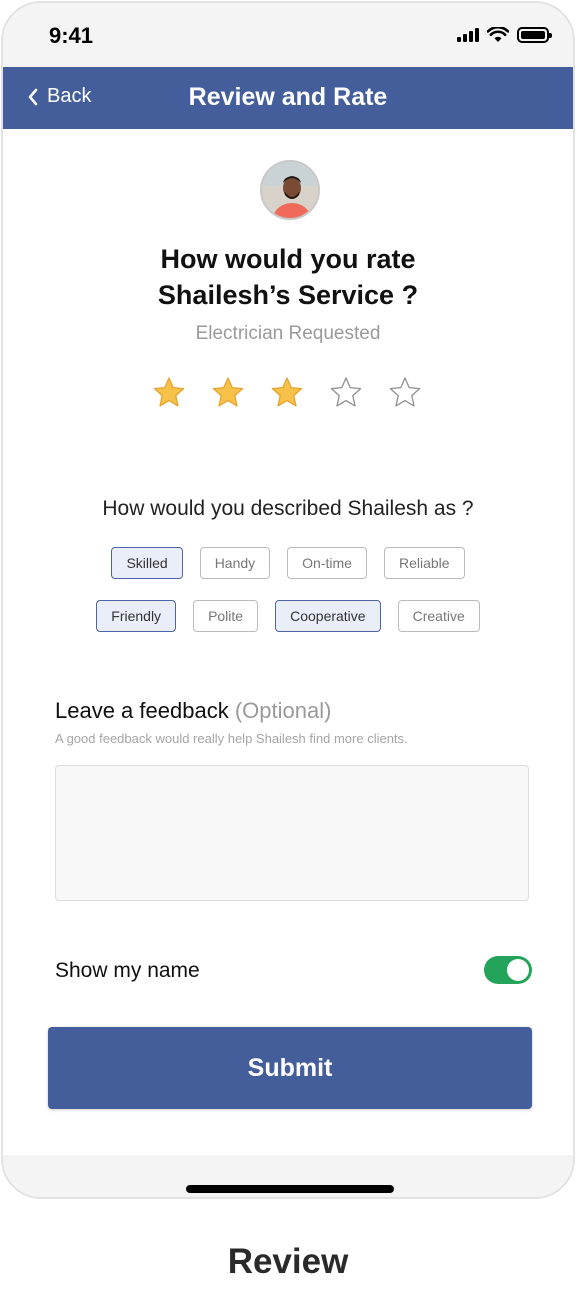 The image size is (576, 1294). Describe the element at coordinates (288, 1261) in the screenshot. I see `screen-caption: Review` at that location.